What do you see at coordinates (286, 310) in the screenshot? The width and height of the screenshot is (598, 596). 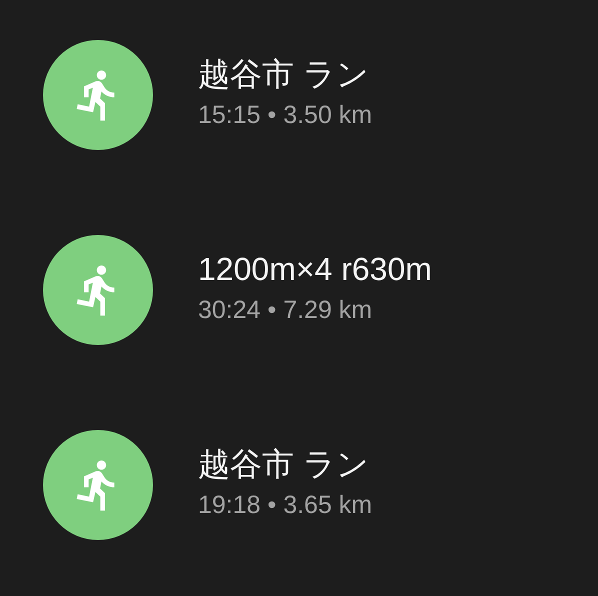 I see `activity-stats: 30:24 • 7.29 km` at bounding box center [286, 310].